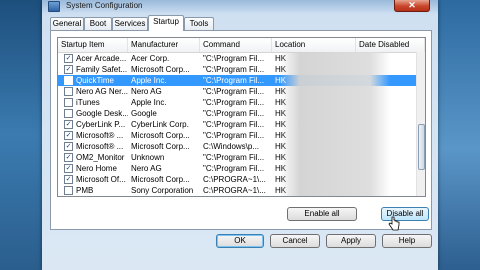 The height and width of the screenshot is (270, 480). I want to click on column-header-startup-item: Startup Item, so click(93, 45).